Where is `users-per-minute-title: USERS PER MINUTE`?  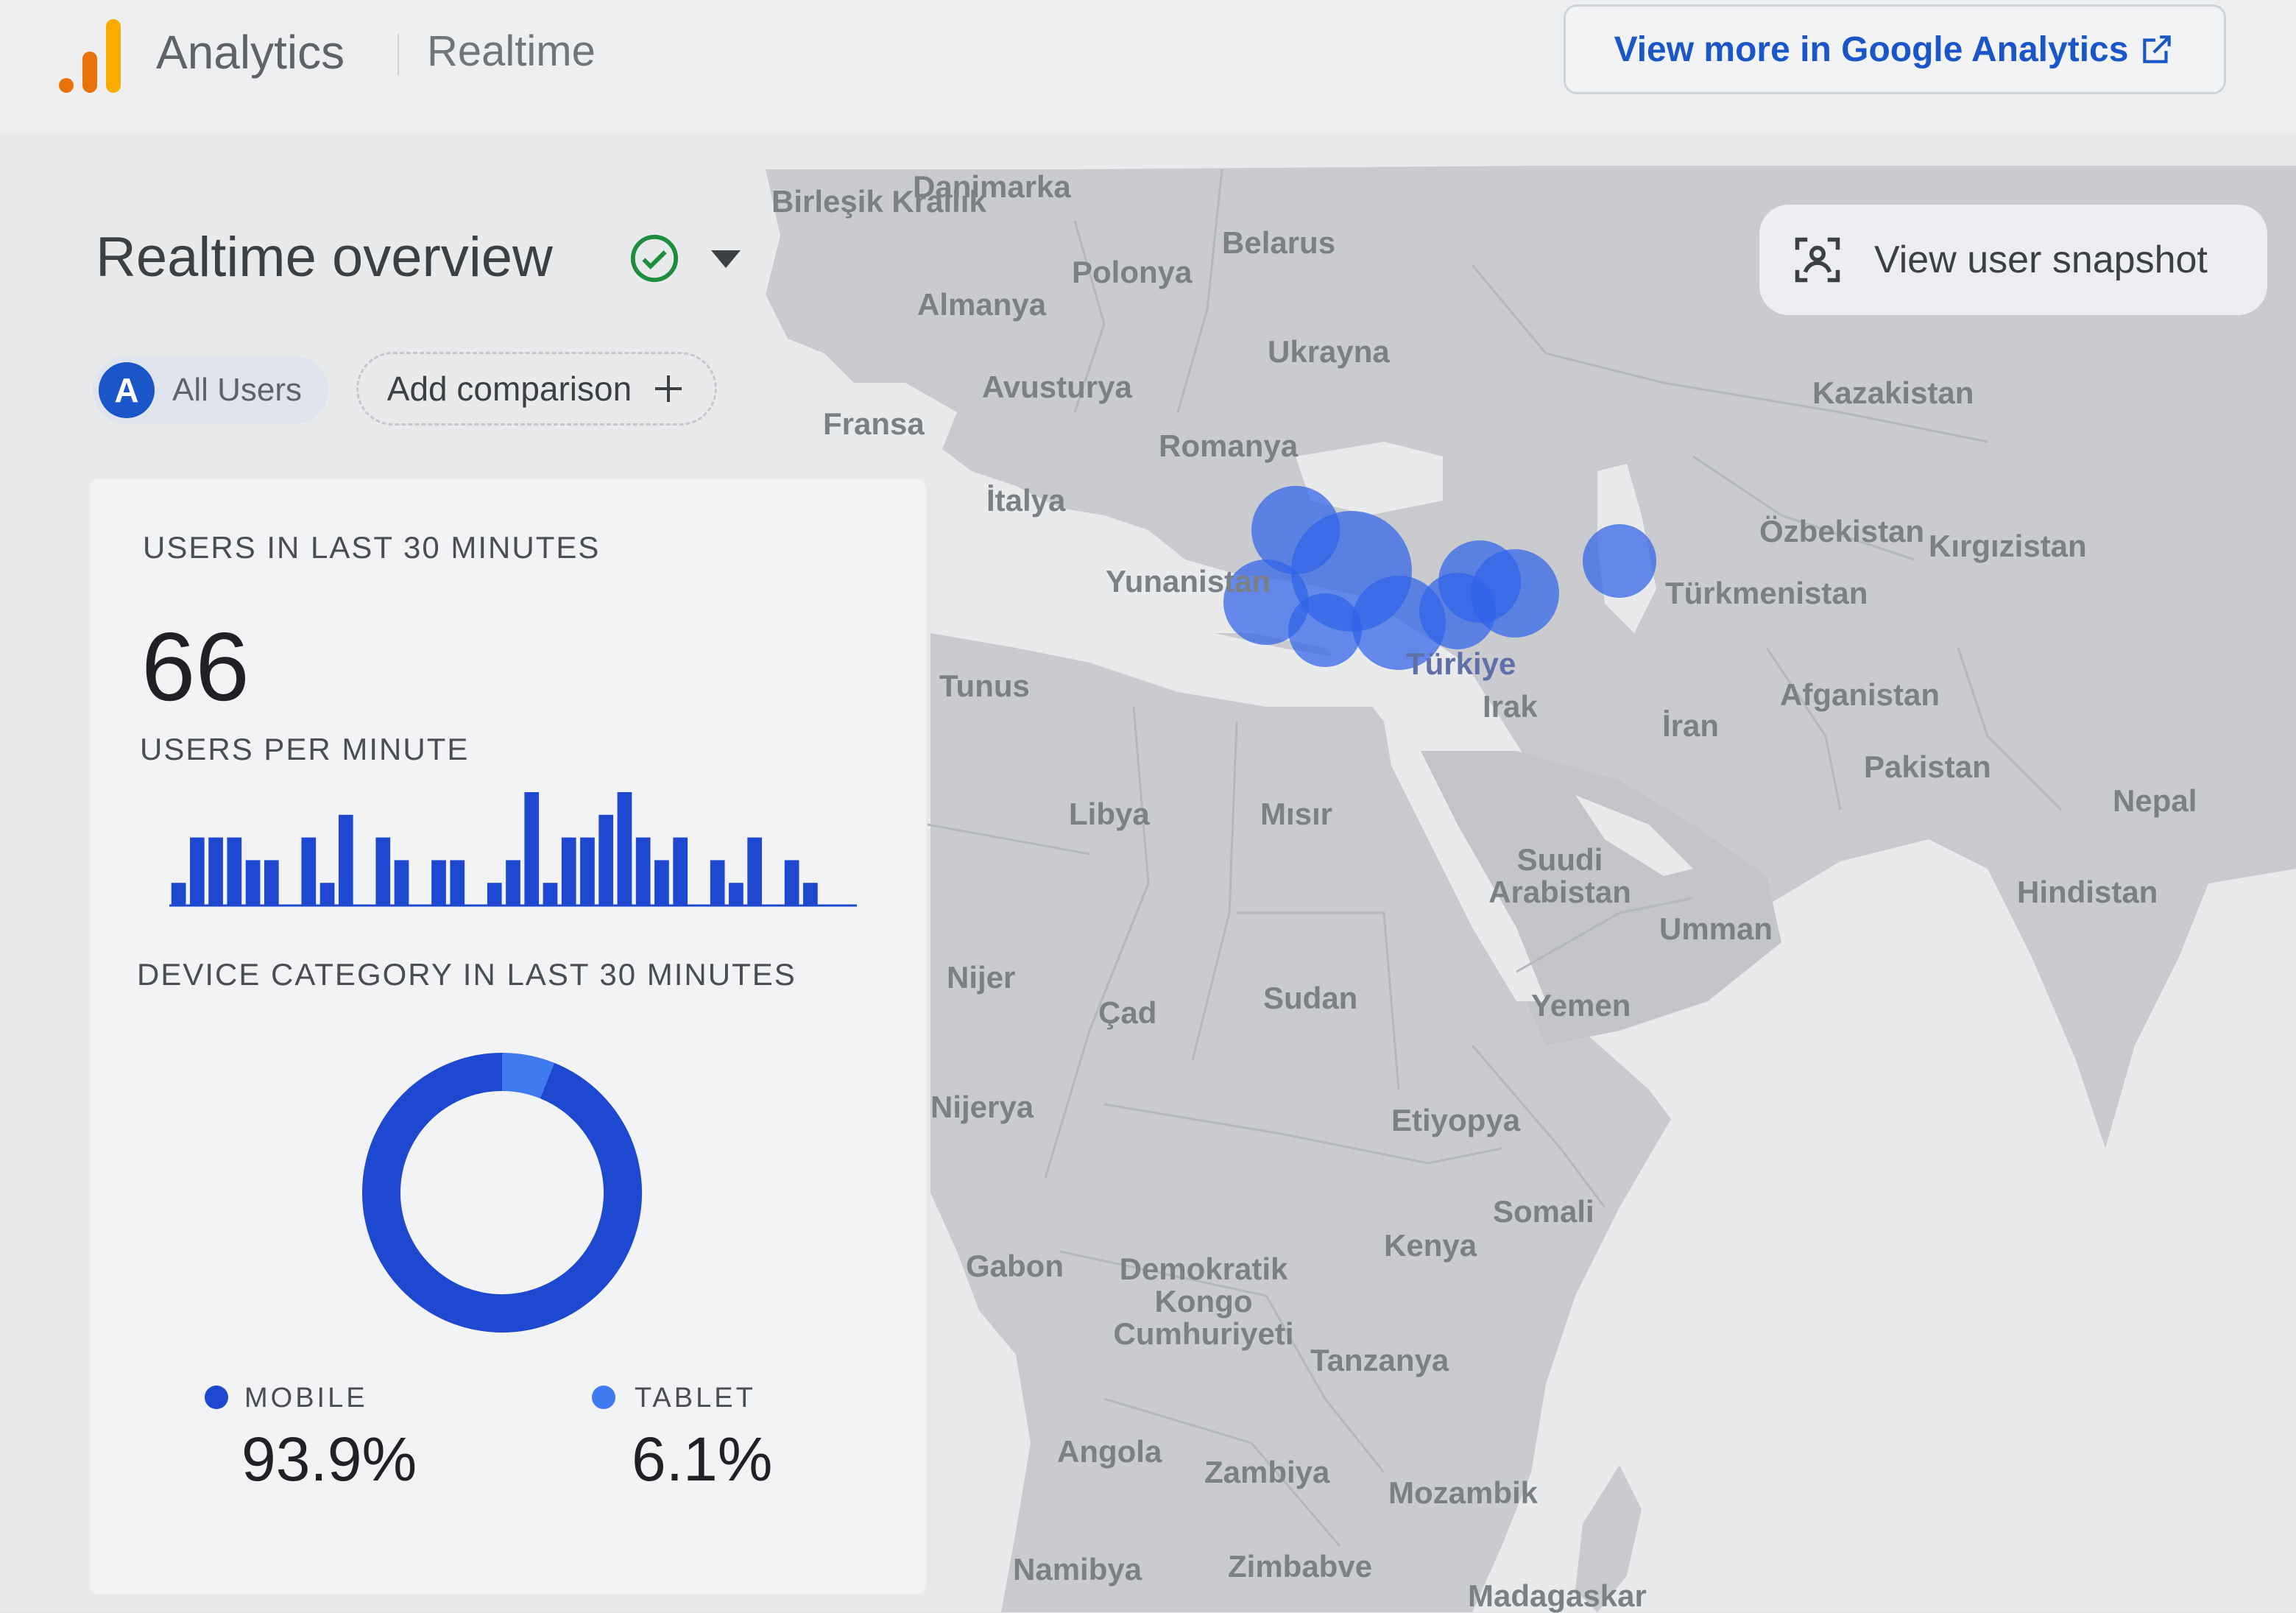 users-per-minute-title: USERS PER MINUTE is located at coordinates (305, 749).